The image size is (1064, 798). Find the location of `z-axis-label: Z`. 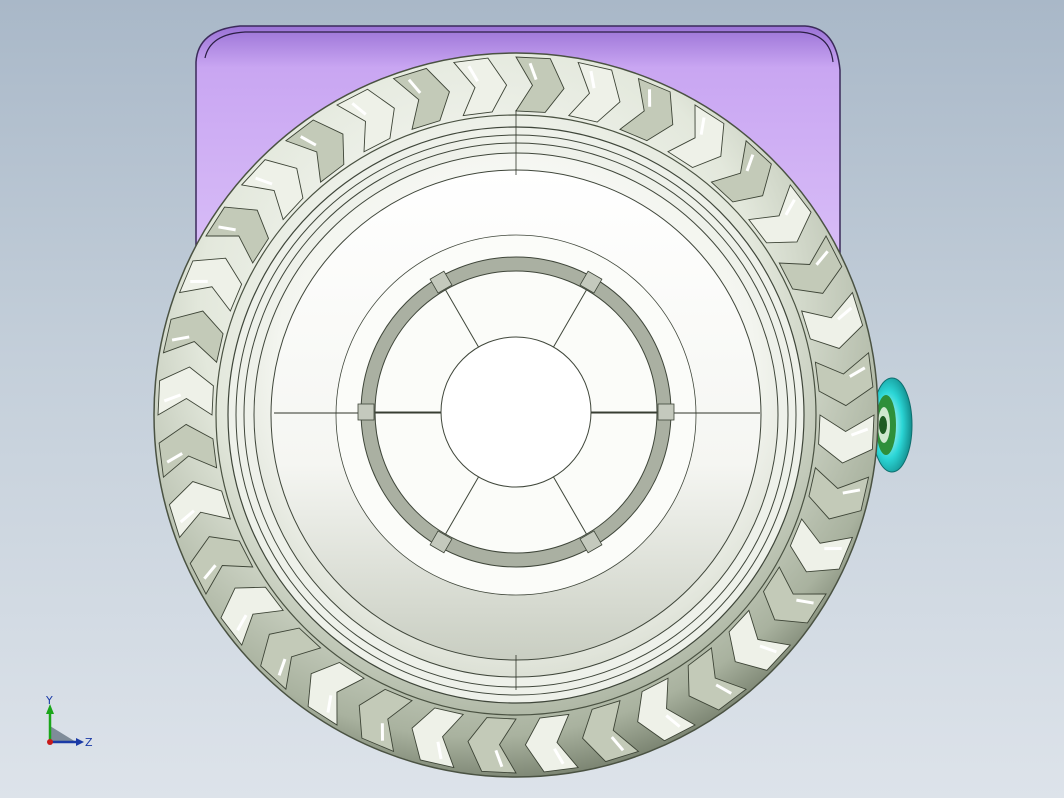

z-axis-label: Z is located at coordinates (89, 742).